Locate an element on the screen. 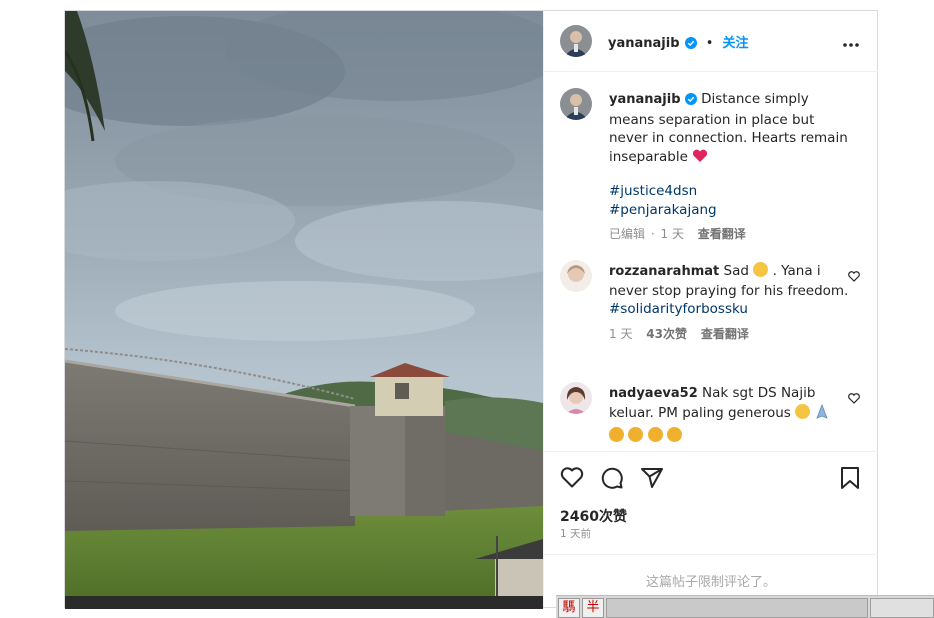 This screenshot has width=934, height=618. comment-likes: 43次赞 is located at coordinates (666, 334).